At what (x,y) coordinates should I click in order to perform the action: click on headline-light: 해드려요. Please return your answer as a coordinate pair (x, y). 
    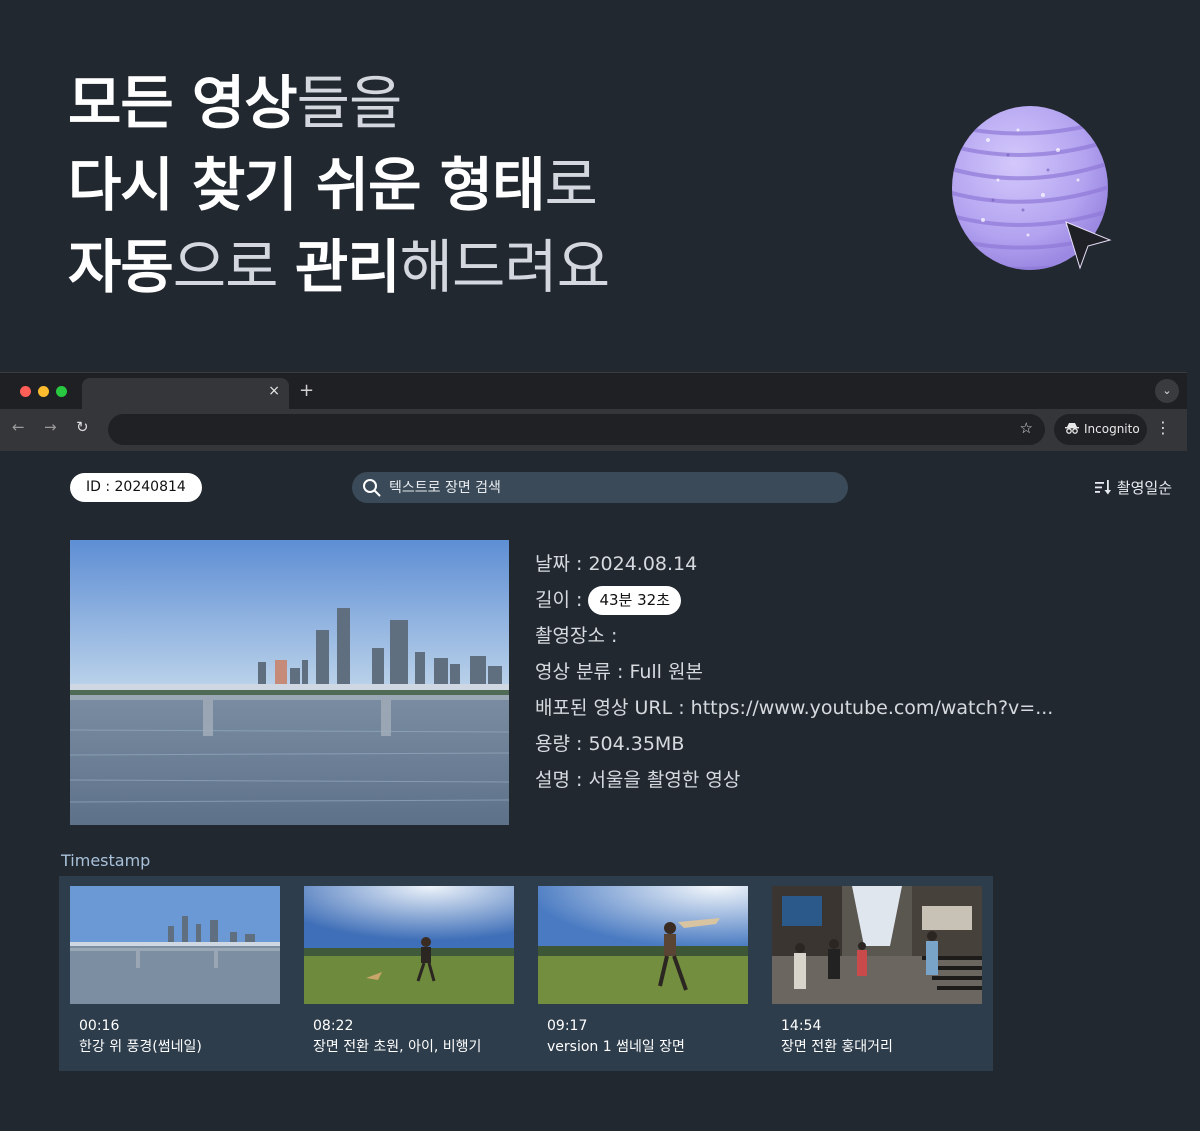
    Looking at the image, I should click on (504, 267).